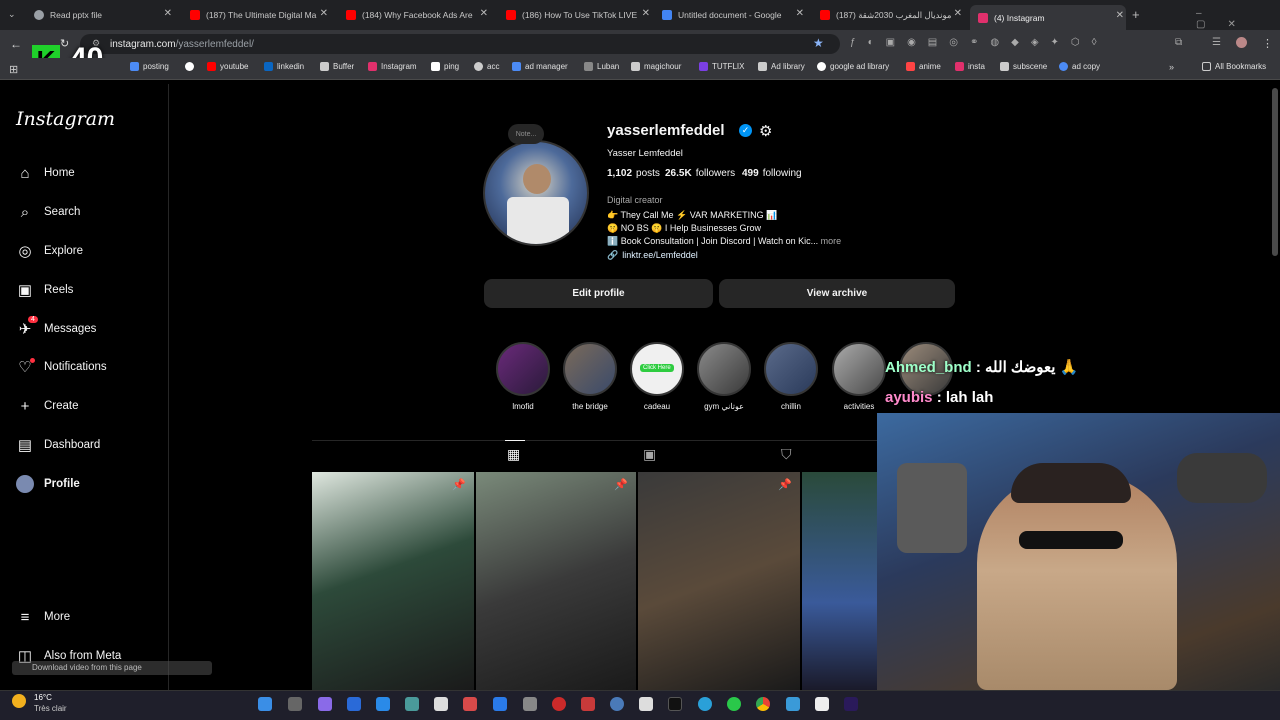  Describe the element at coordinates (1275, 172) in the screenshot. I see `page-scrollbar` at that location.